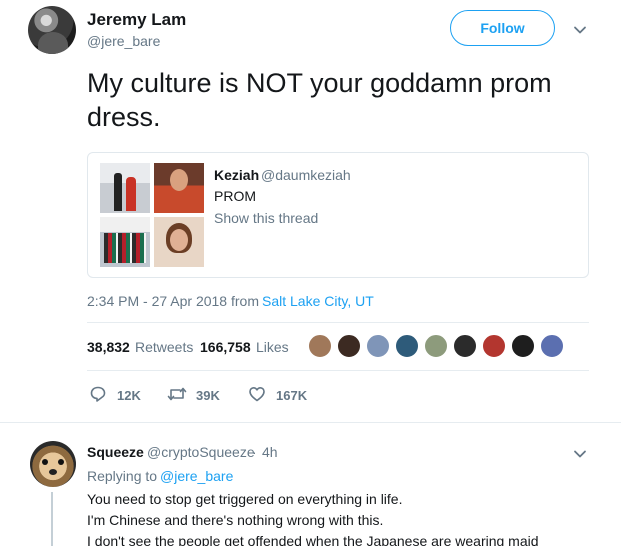 The image size is (621, 546). What do you see at coordinates (318, 301) in the screenshot?
I see `tweet-location-link: Salt Lake City, UT` at bounding box center [318, 301].